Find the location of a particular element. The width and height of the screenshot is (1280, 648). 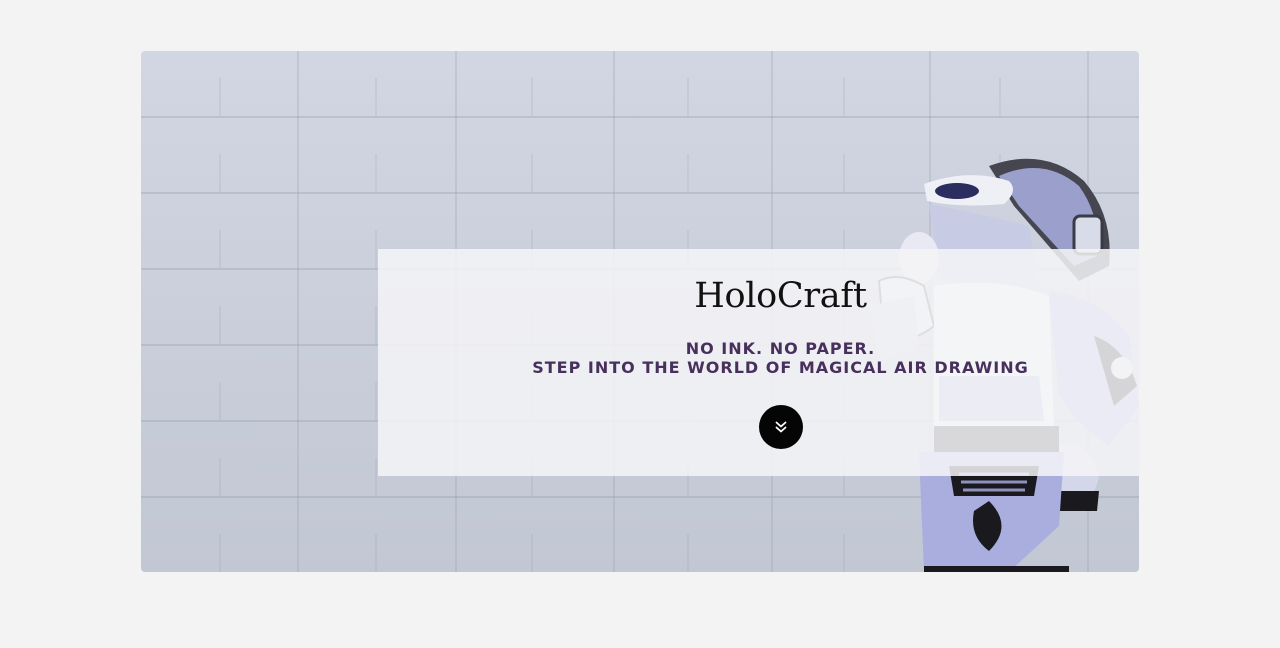

scroll-down-button is located at coordinates (781, 427).